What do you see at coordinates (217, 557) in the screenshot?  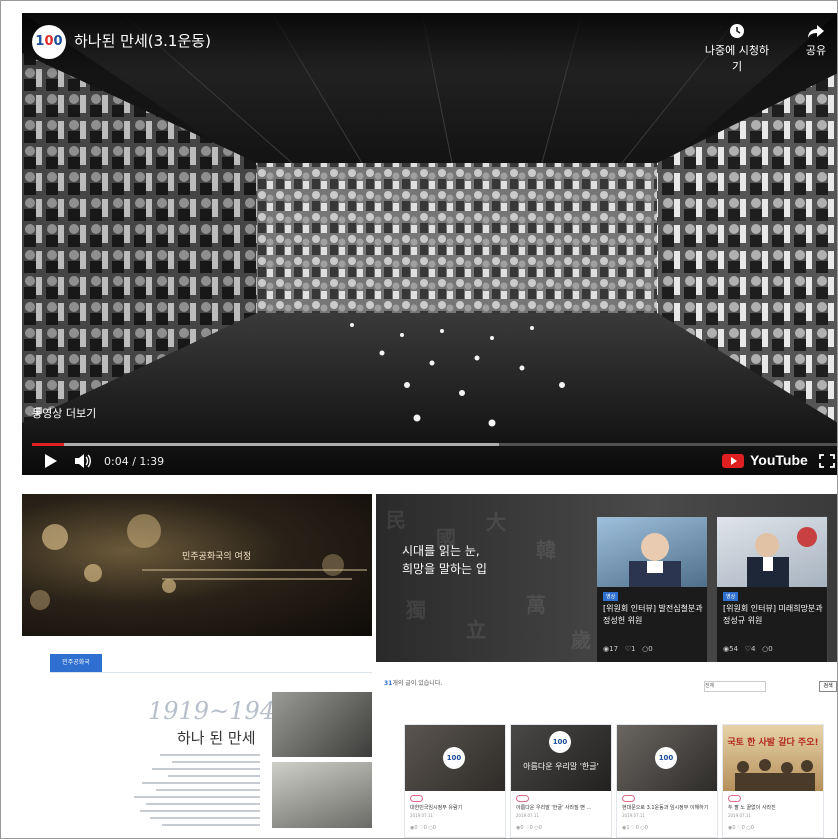 I see `history-hero-title: 민주공화국의 여정` at bounding box center [217, 557].